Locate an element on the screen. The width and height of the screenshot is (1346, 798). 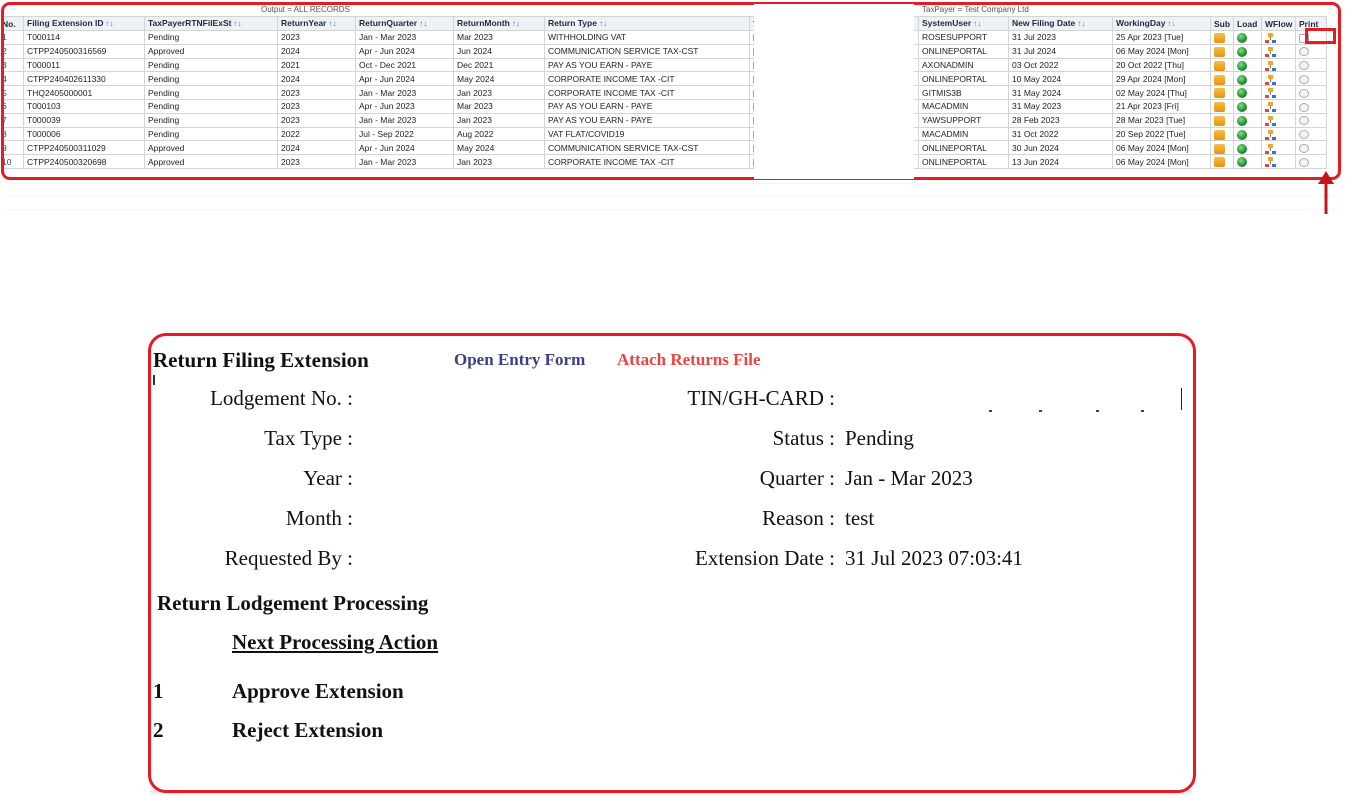
table-cell: 9 is located at coordinates (14, 148).